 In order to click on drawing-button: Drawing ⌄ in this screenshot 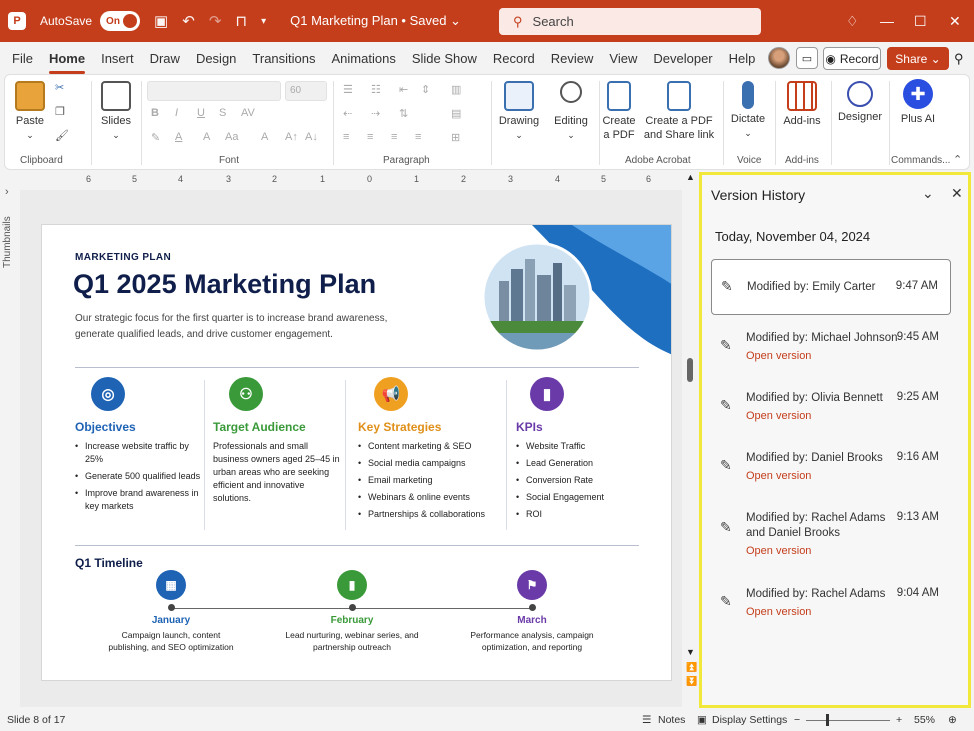, I will do `click(519, 111)`.